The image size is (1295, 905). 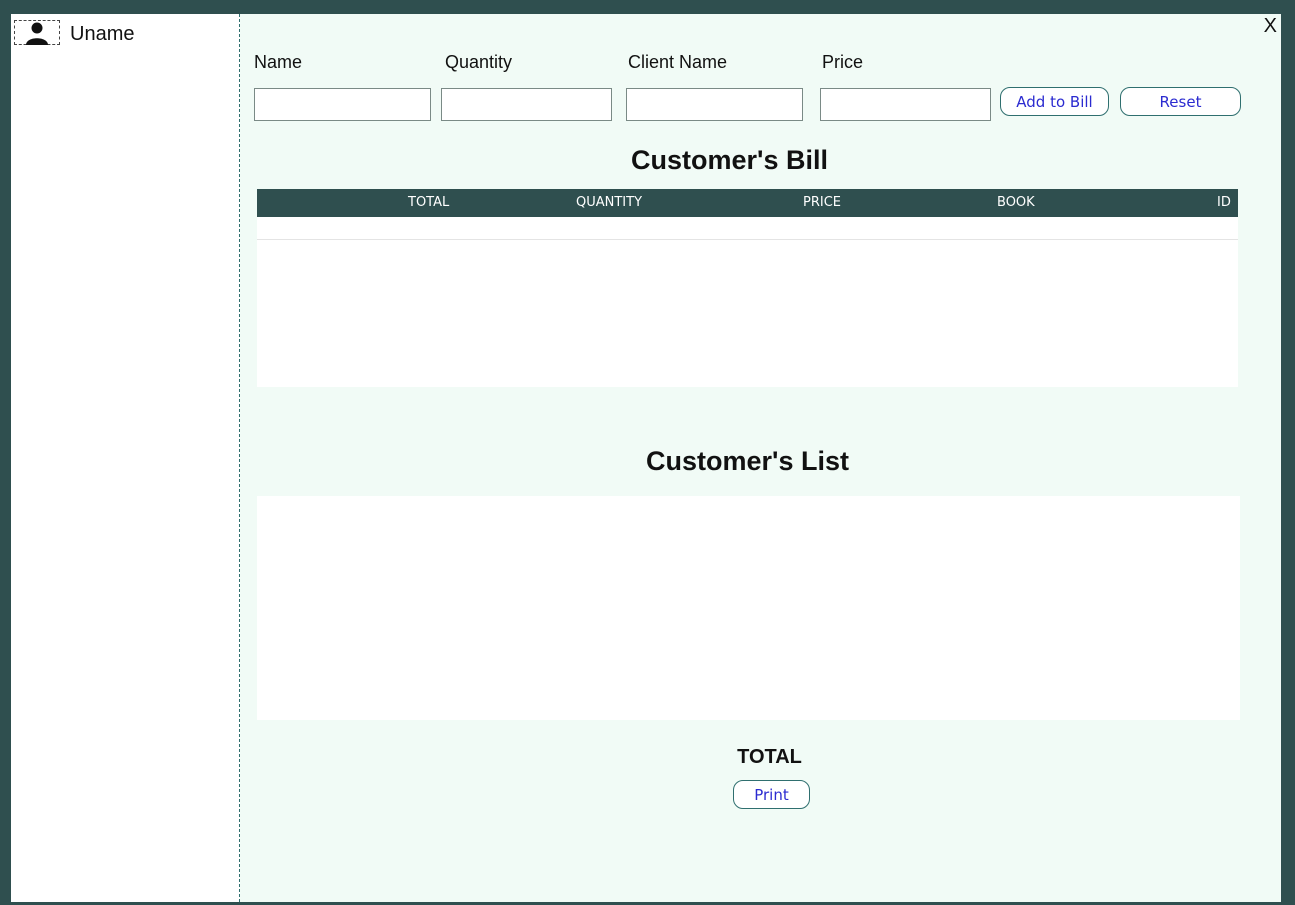 I want to click on price-input, so click(x=905, y=104).